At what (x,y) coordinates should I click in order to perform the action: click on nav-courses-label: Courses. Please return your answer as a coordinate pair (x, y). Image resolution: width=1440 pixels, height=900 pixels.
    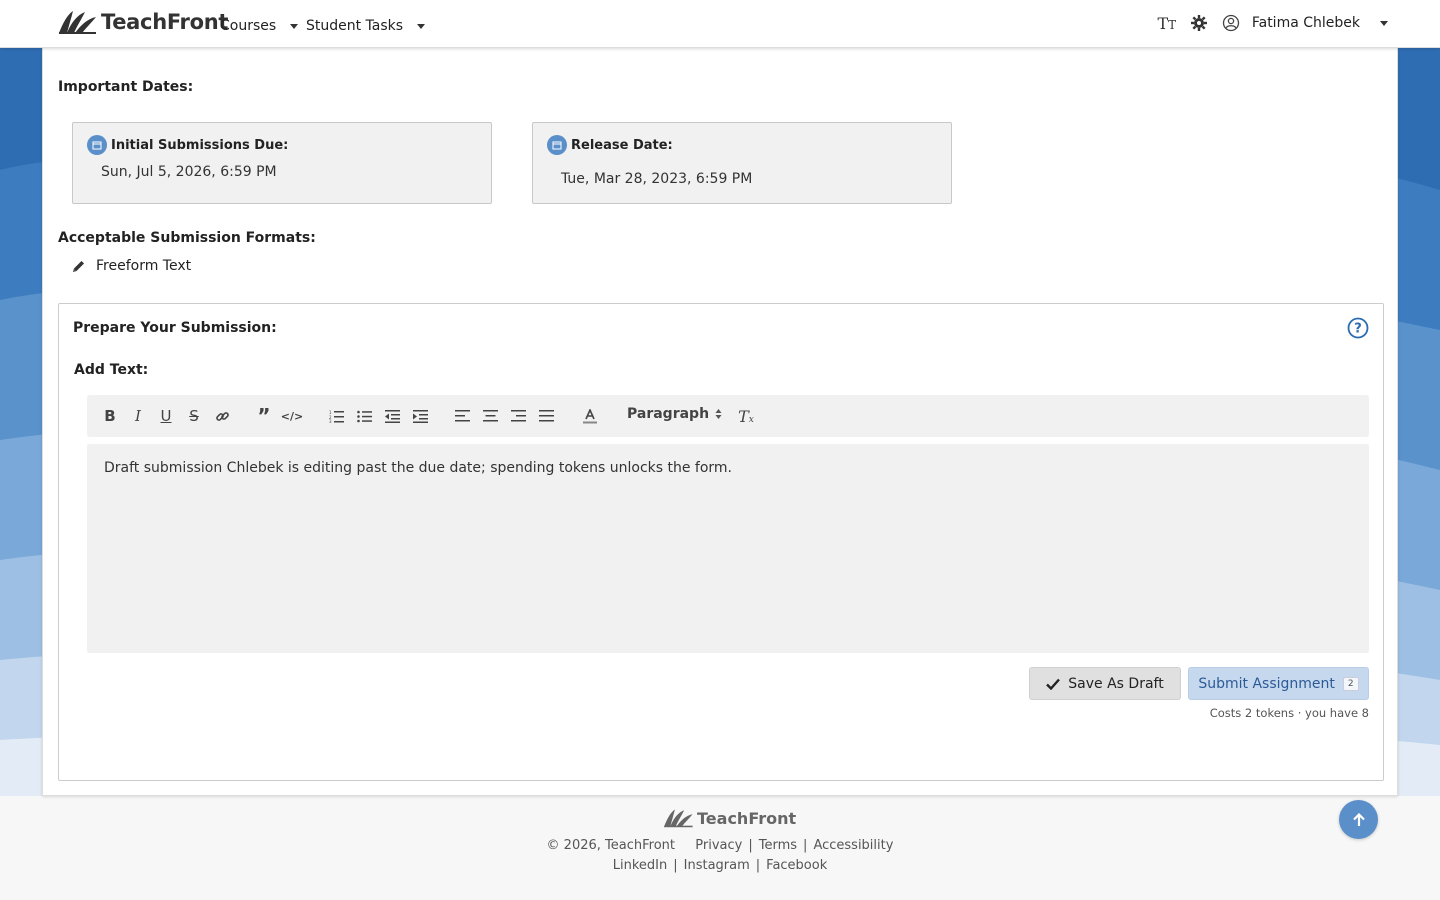
    Looking at the image, I should click on (248, 26).